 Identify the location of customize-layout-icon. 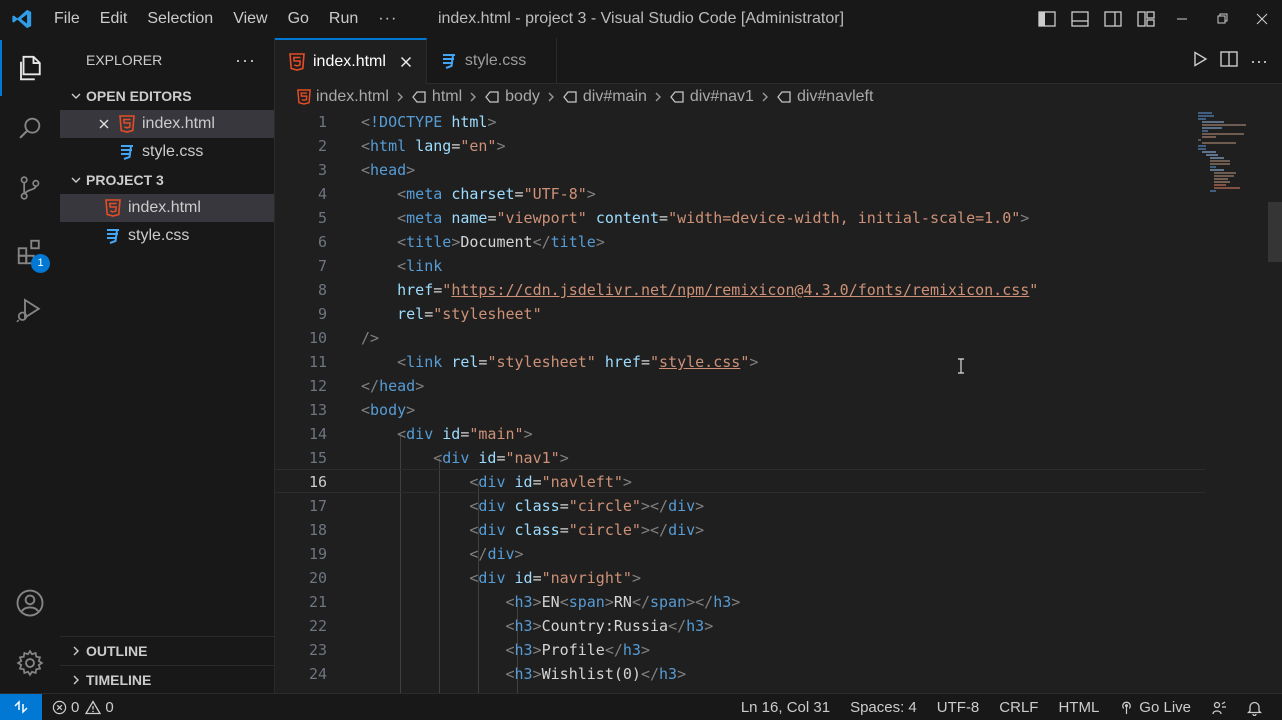
(1145, 19).